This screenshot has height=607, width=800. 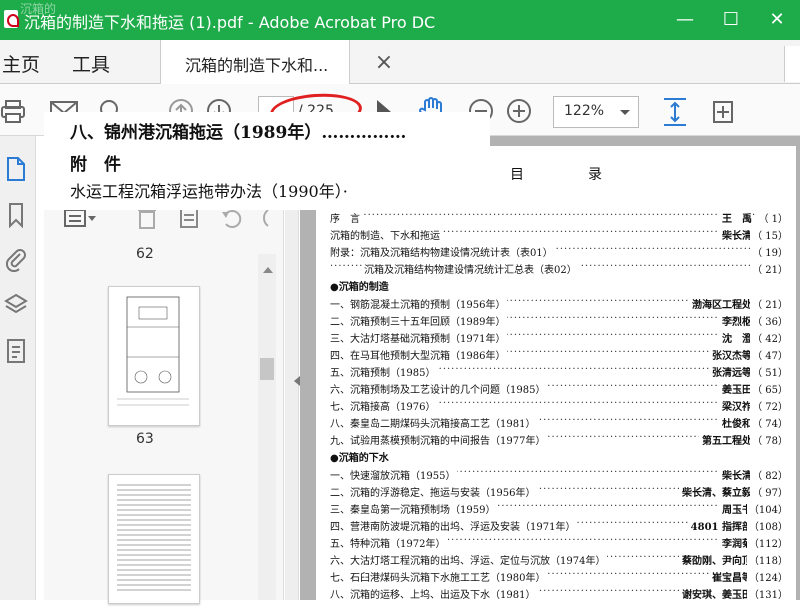 I want to click on toc-entry-author: 梁汉祚, so click(x=735, y=406).